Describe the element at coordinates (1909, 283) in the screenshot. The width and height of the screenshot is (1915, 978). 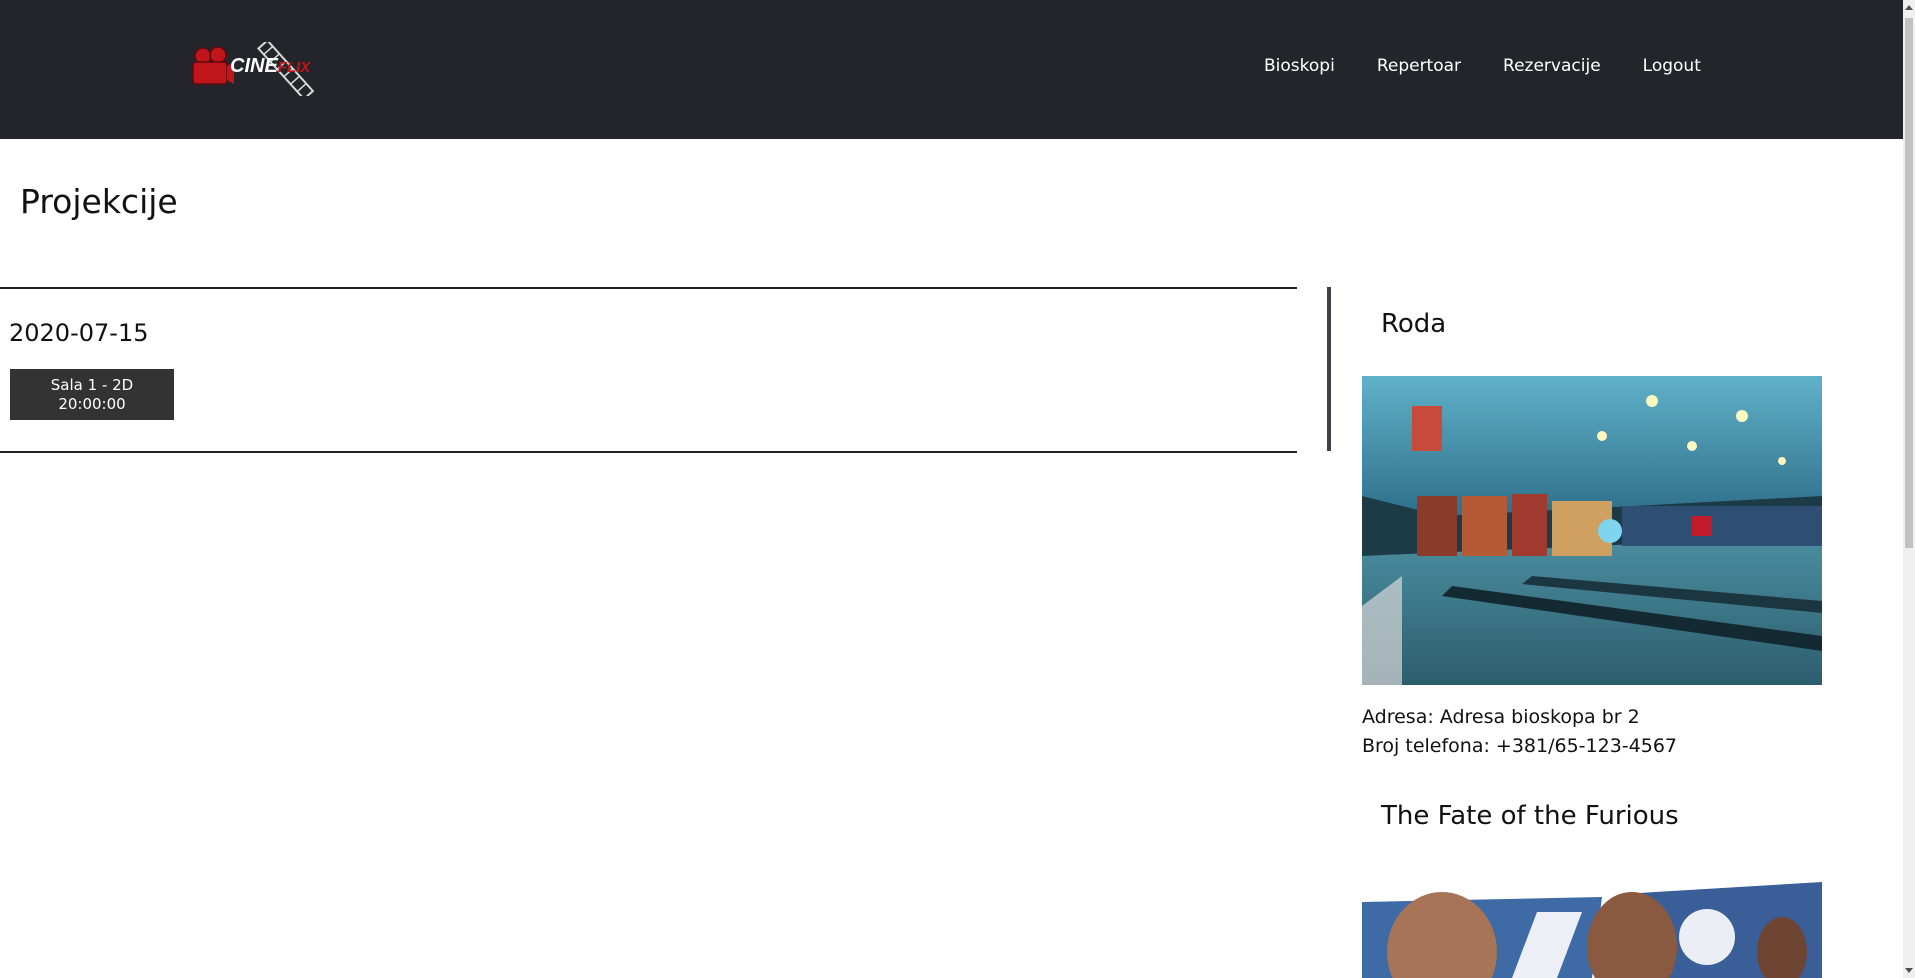
I see `scrollbar-thumb` at that location.